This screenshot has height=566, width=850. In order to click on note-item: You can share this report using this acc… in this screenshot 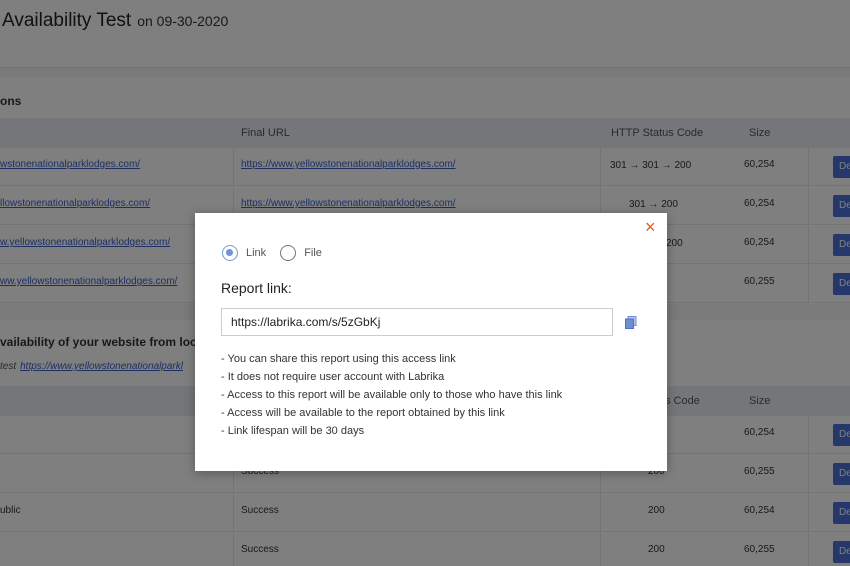, I will do `click(391, 359)`.